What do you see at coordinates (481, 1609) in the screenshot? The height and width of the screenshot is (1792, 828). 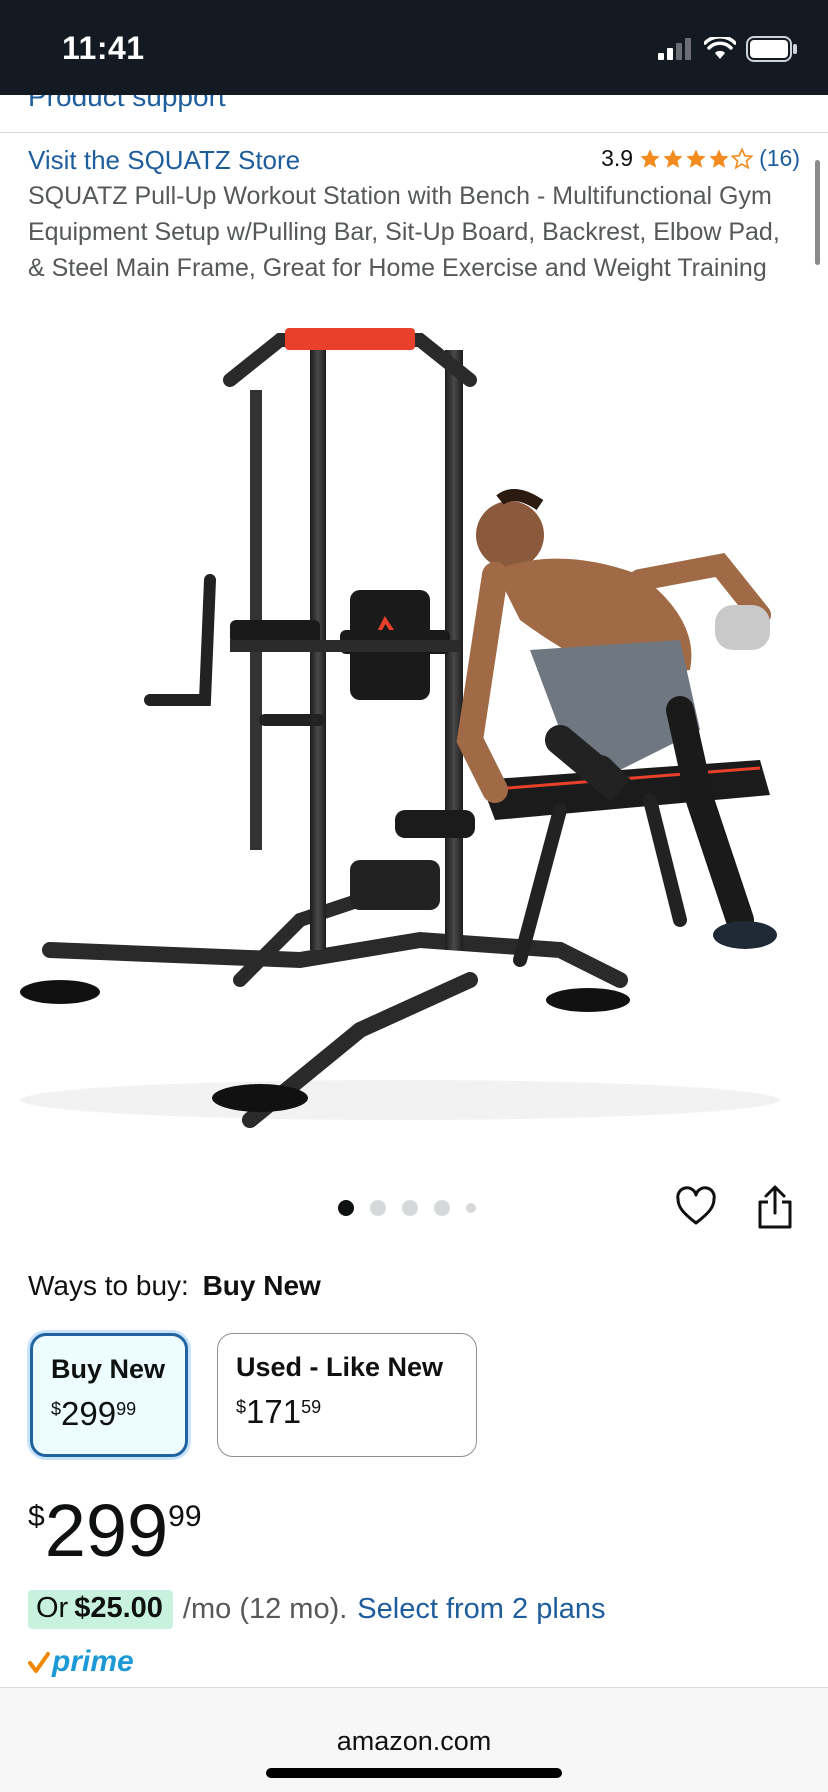 I see `select-plans-link: Select from 2 plans` at bounding box center [481, 1609].